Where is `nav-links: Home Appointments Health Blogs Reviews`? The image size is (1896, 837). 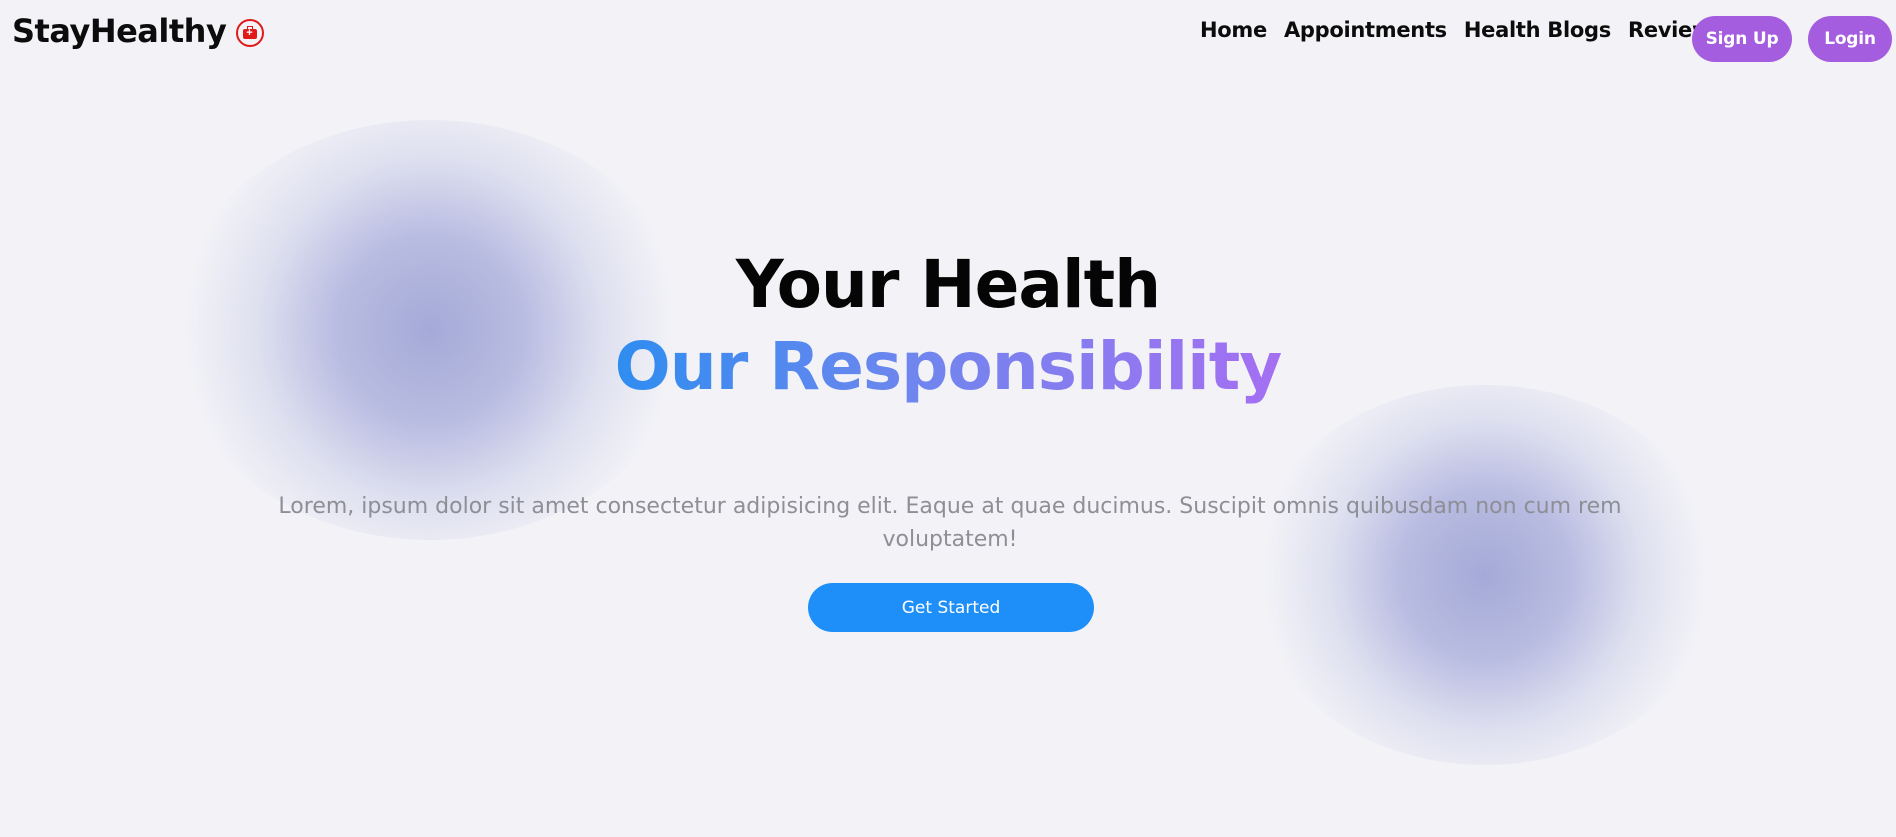 nav-links: Home Appointments Health Blogs Reviews is located at coordinates (1470, 30).